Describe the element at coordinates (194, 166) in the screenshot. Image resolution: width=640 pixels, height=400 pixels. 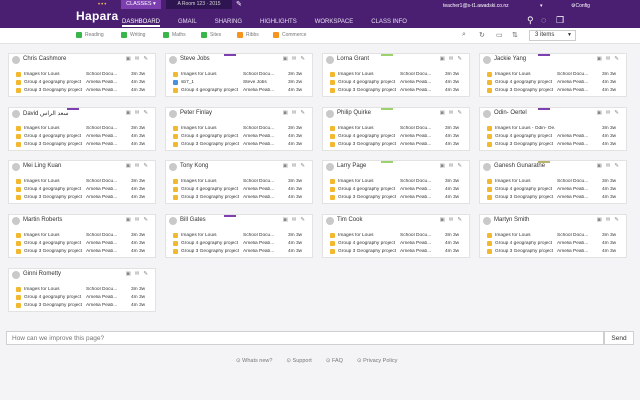
I see `student-name: Tony Kong` at that location.